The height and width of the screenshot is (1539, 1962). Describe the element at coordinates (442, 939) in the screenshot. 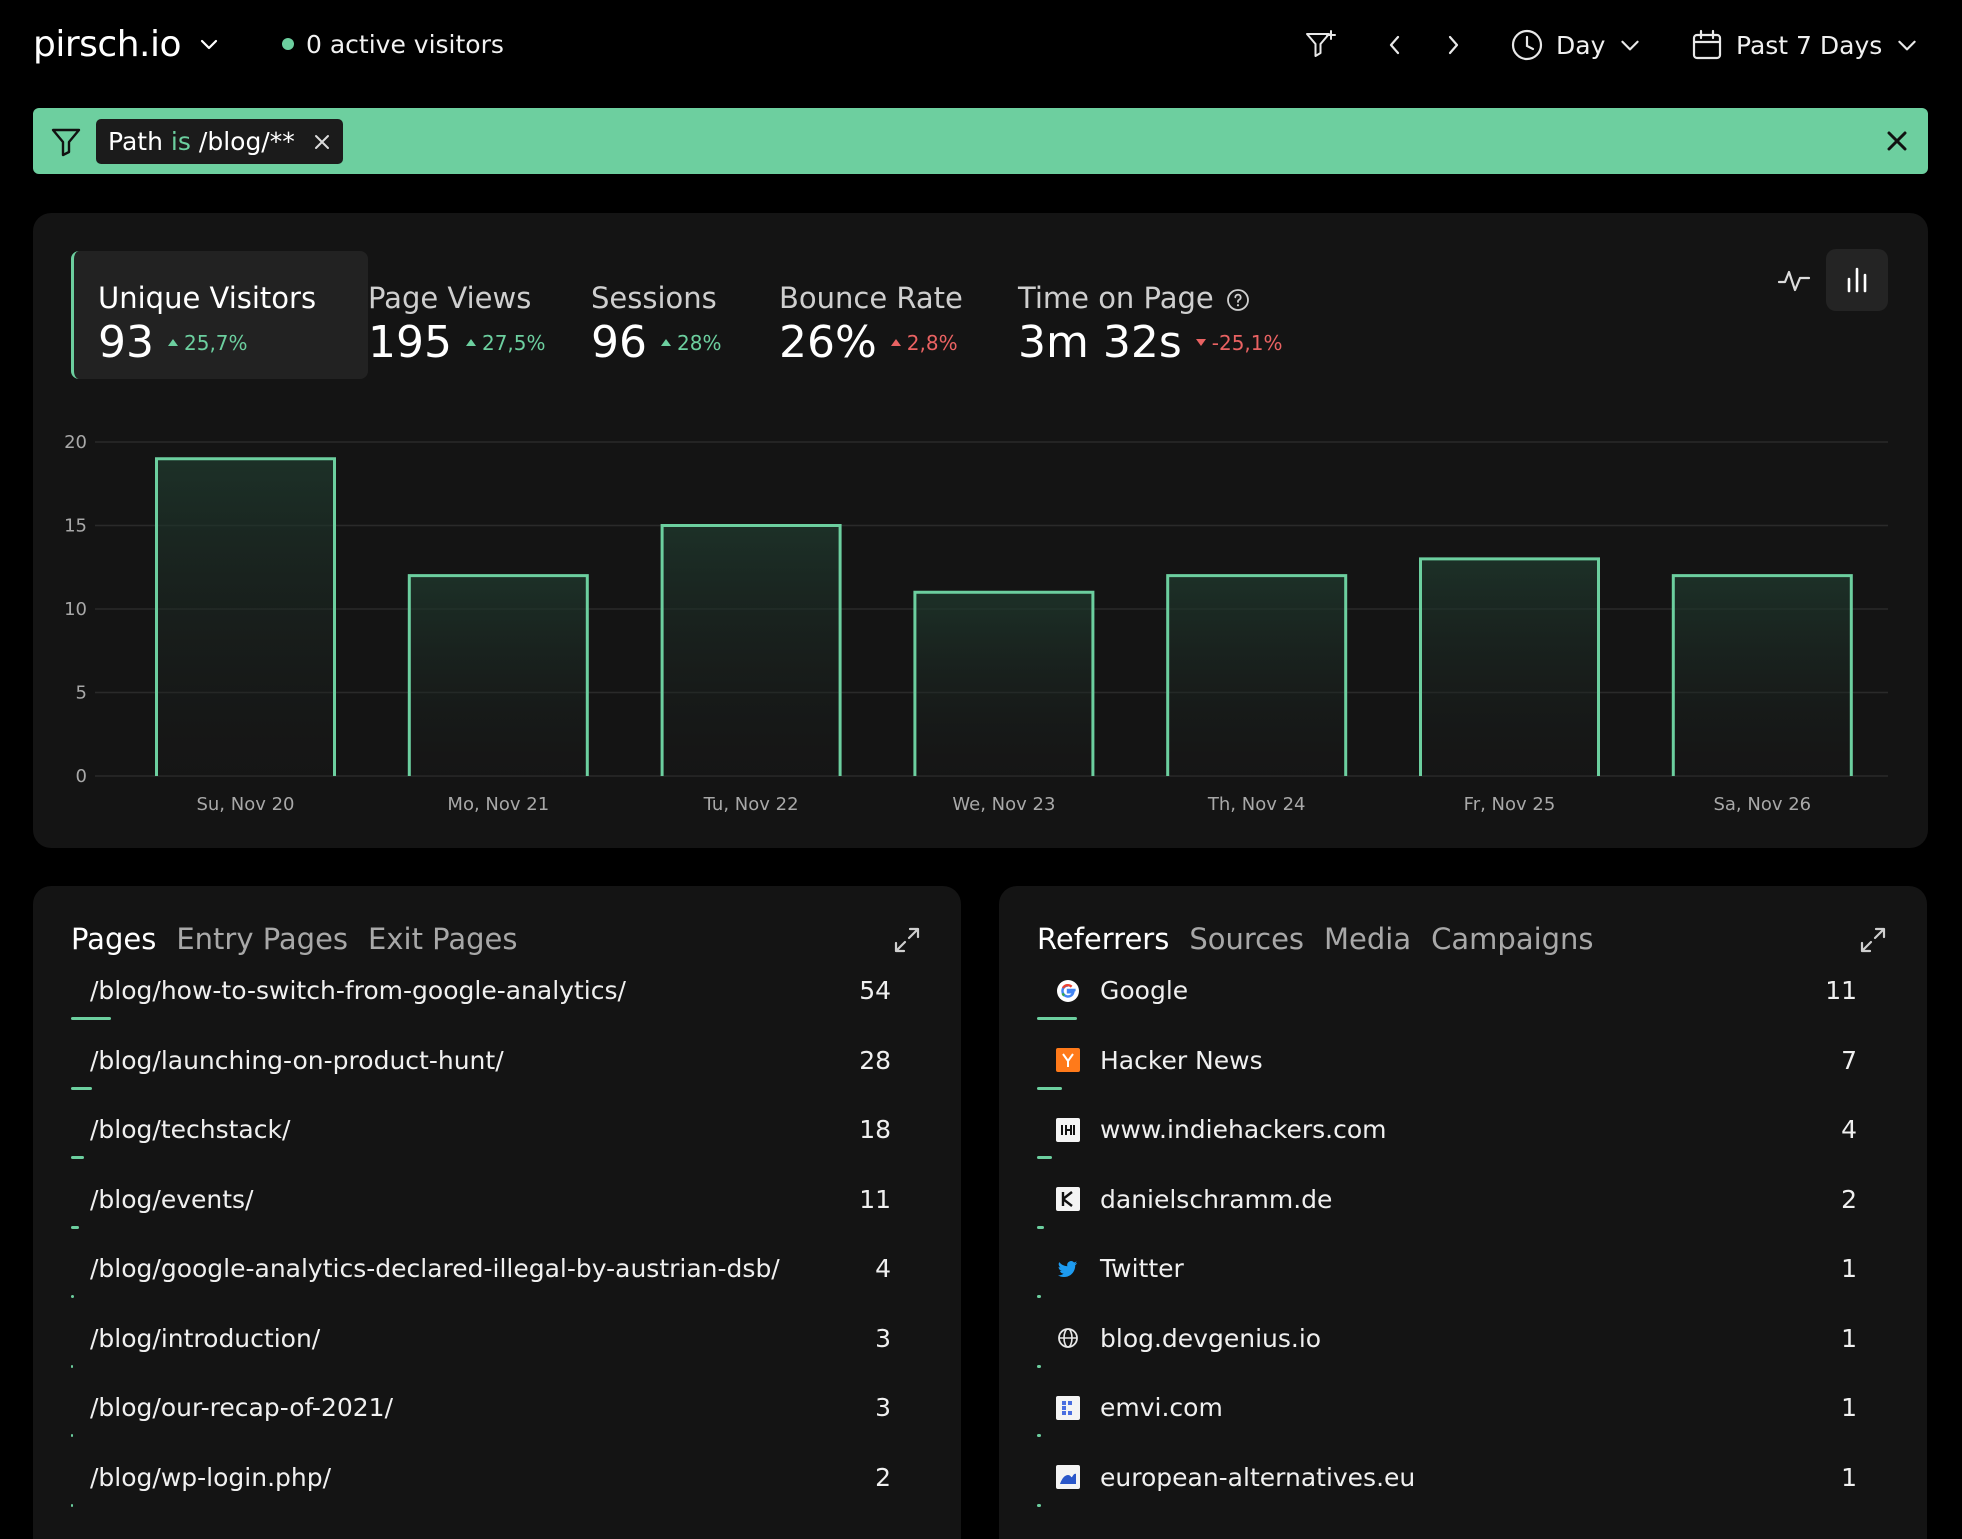

I see `tab-exit-pages: Exit Pages` at that location.